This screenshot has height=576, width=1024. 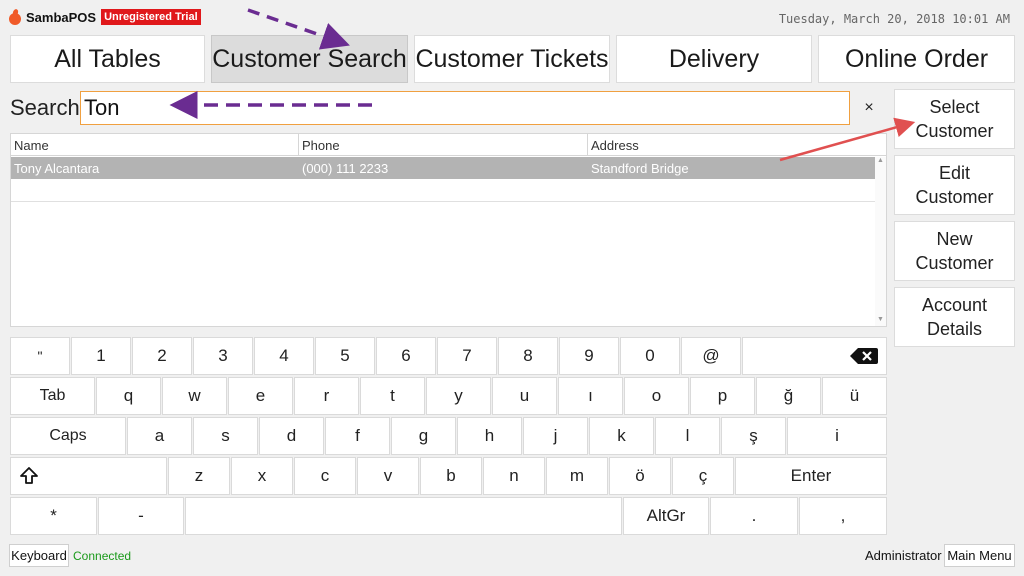 What do you see at coordinates (847, 139) in the screenshot?
I see `annotation-arrow-to-select` at bounding box center [847, 139].